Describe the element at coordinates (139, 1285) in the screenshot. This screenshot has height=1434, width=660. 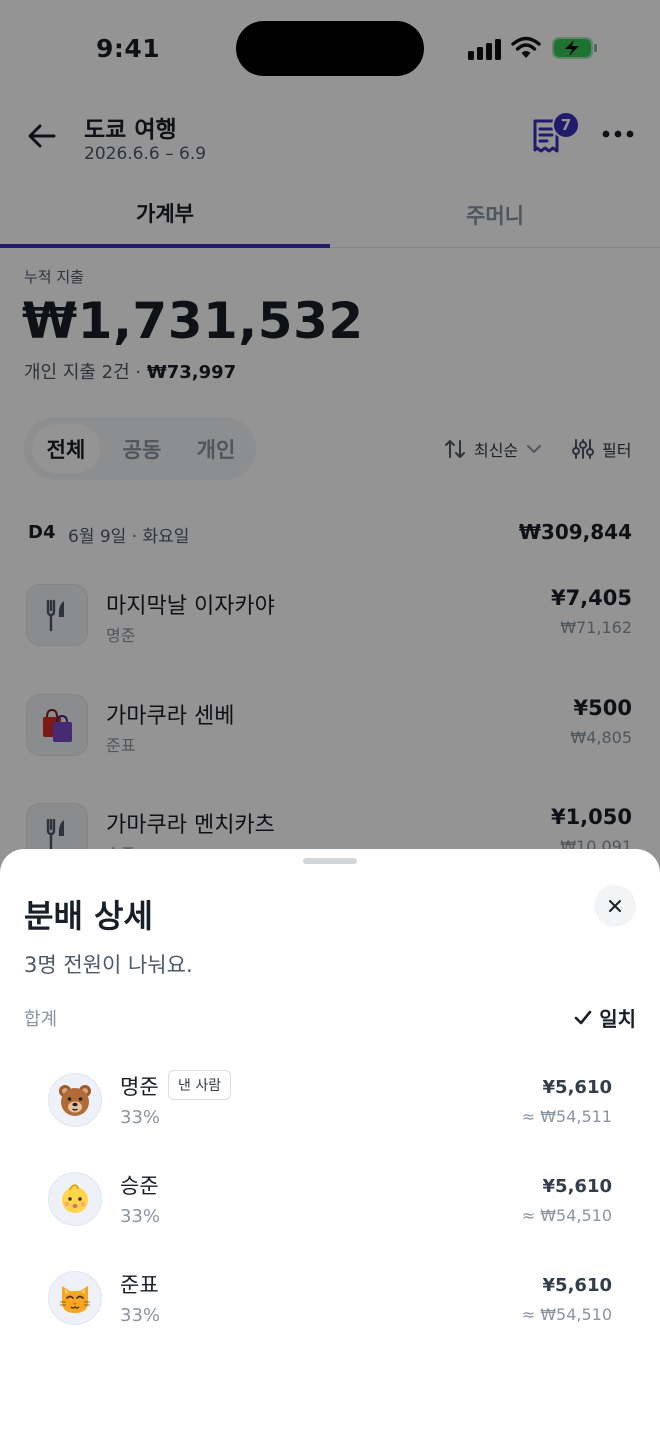
I see `member-name: 준표` at that location.